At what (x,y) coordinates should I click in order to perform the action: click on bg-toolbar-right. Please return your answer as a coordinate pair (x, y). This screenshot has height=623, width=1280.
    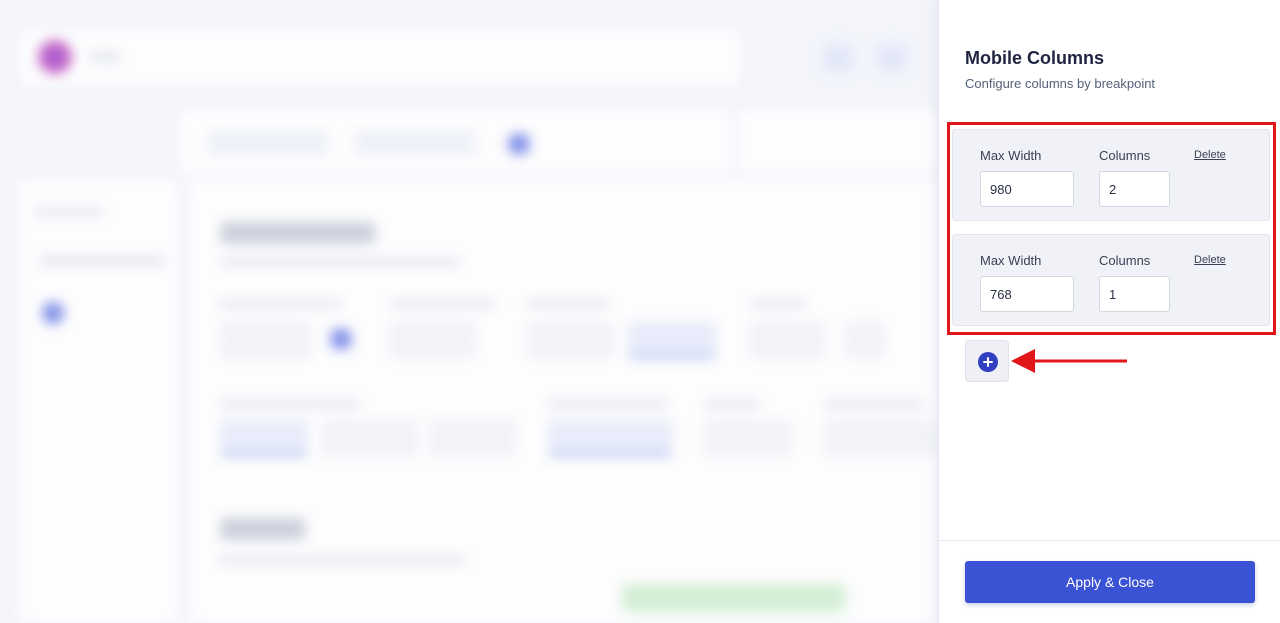
    Looking at the image, I should click on (838, 141).